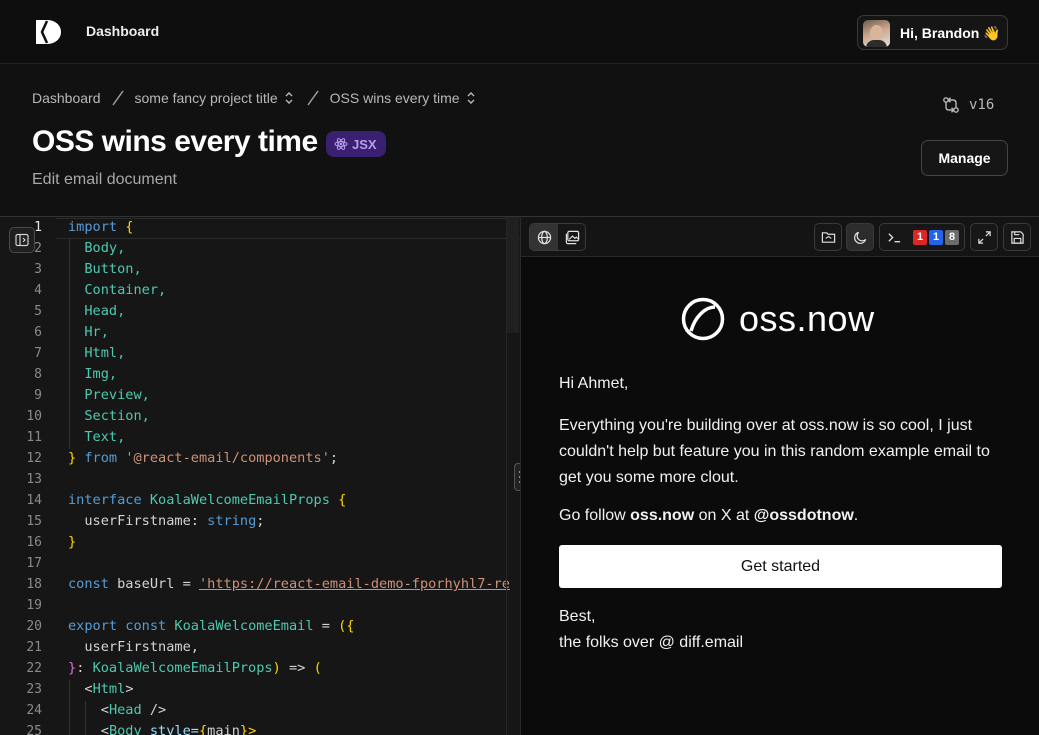 The image size is (1039, 735). I want to click on line-number: 16, so click(34, 542).